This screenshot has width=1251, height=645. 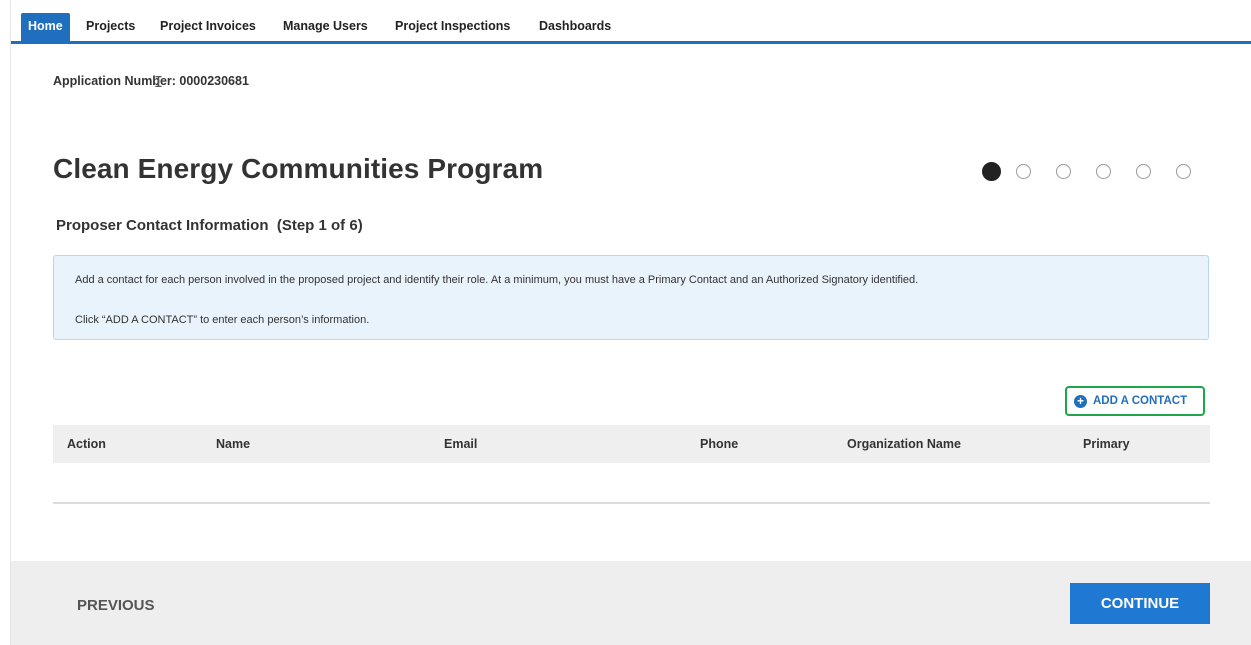 I want to click on table-body-empty, so click(x=631, y=483).